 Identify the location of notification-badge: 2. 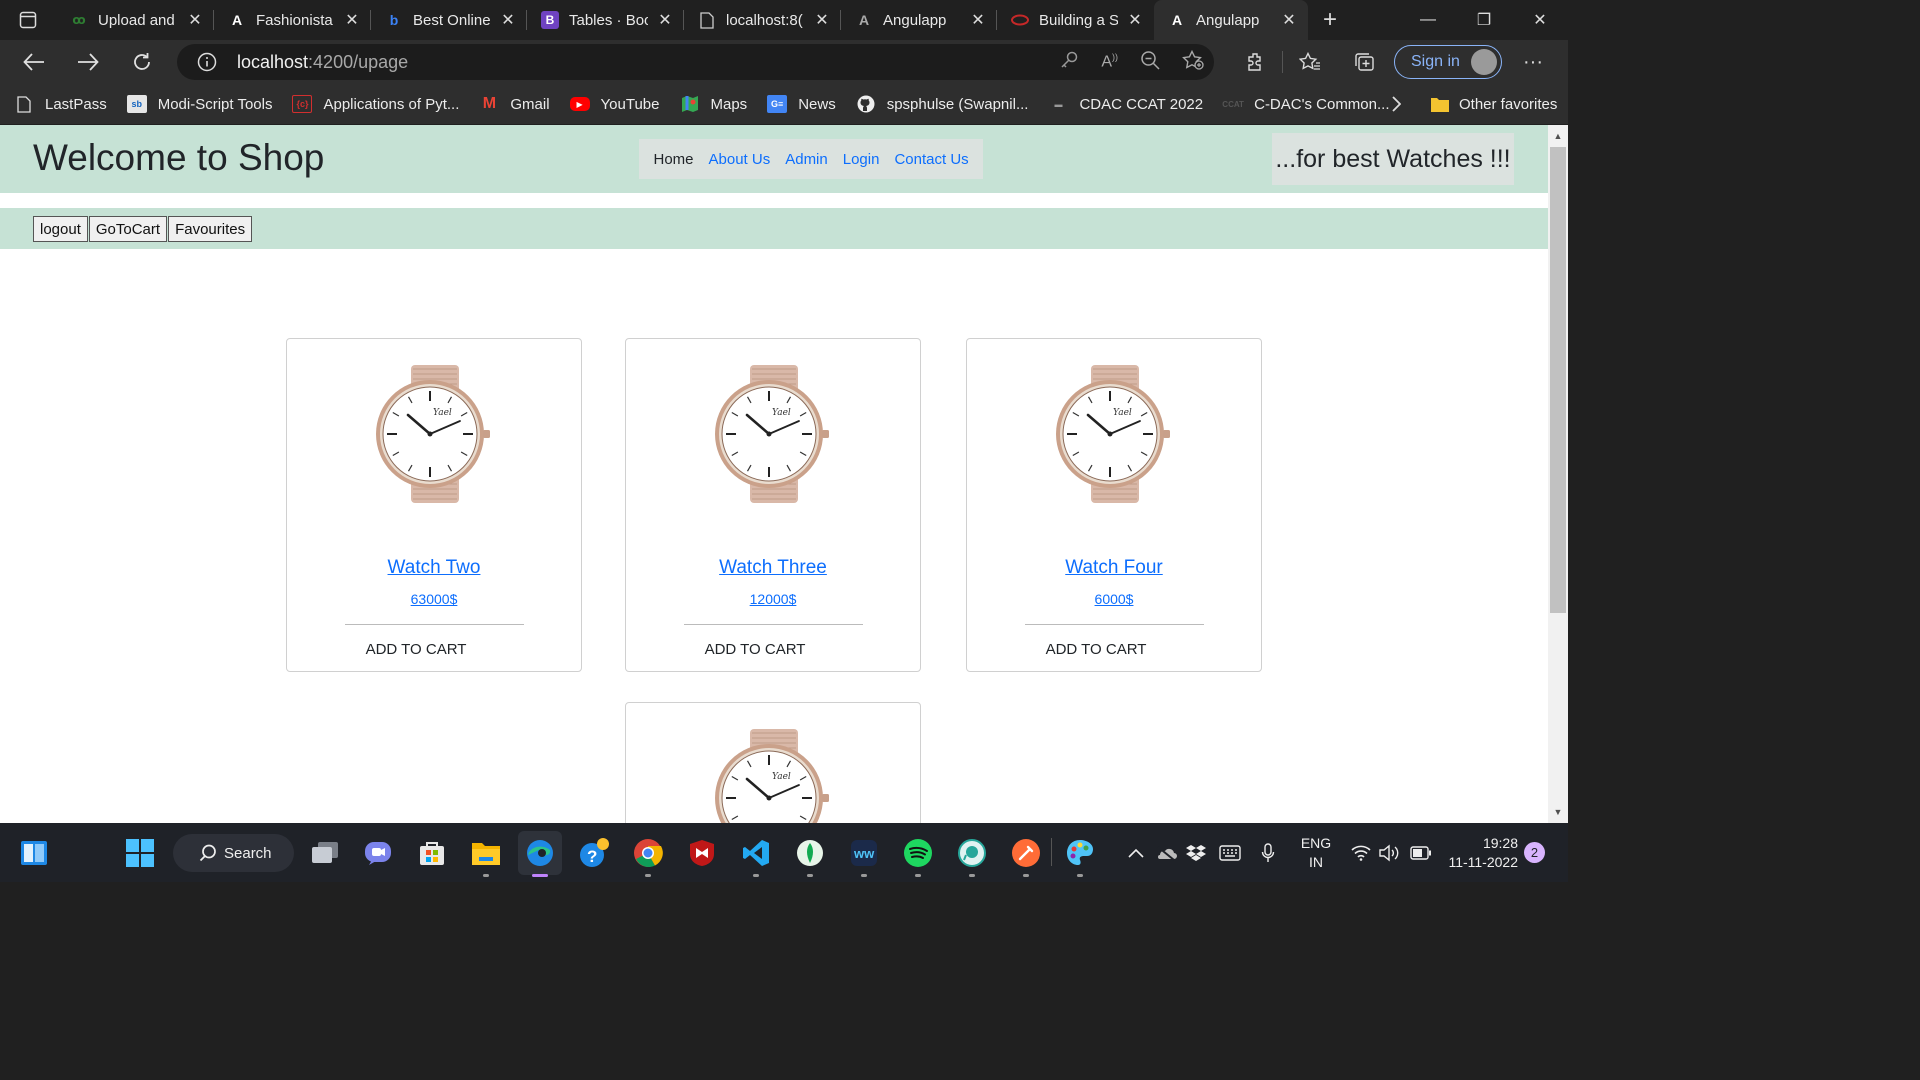
(1534, 852).